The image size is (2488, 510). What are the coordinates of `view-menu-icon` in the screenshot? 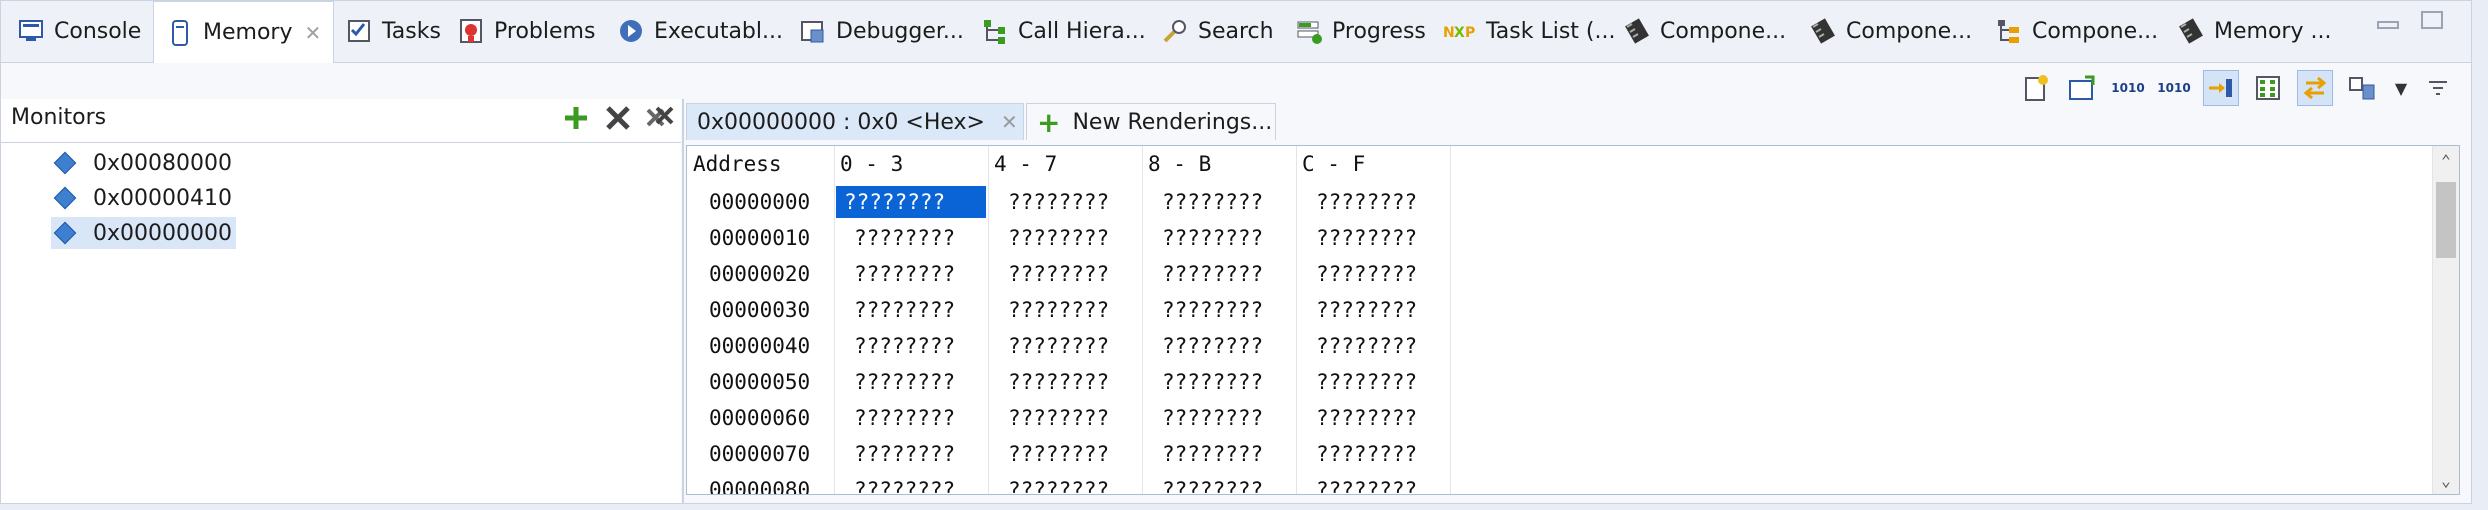 It's located at (2438, 88).